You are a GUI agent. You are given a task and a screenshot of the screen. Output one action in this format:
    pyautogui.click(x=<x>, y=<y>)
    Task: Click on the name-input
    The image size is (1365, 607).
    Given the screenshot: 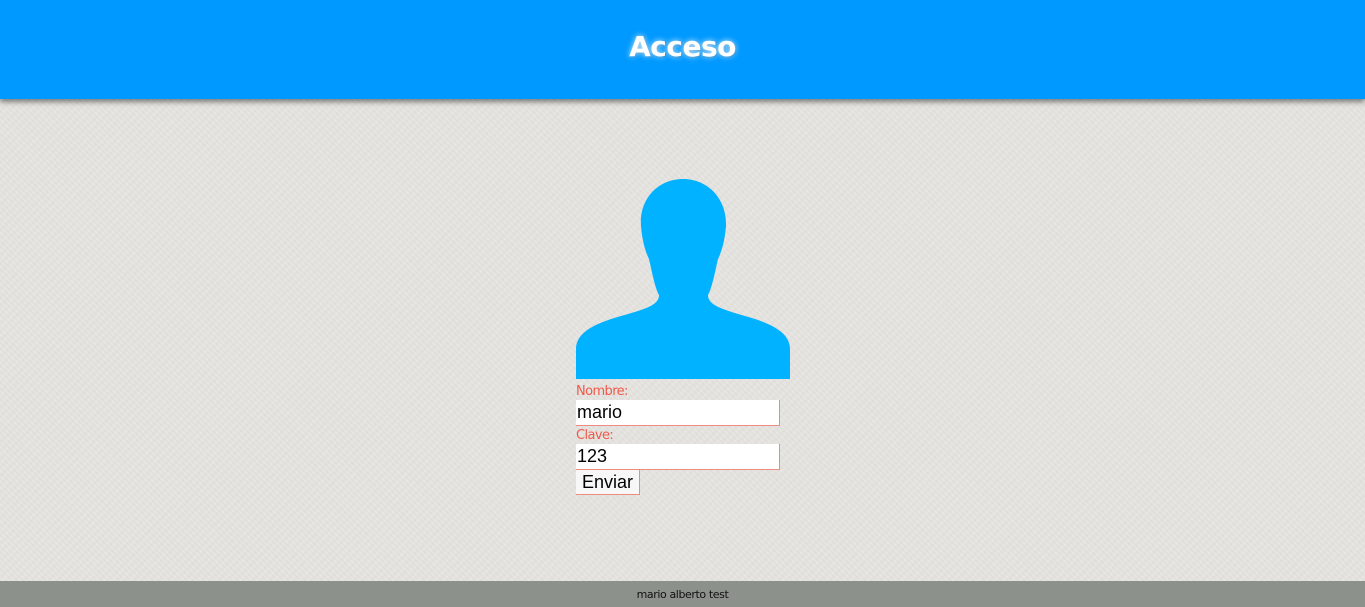 What is the action you would take?
    pyautogui.click(x=678, y=413)
    